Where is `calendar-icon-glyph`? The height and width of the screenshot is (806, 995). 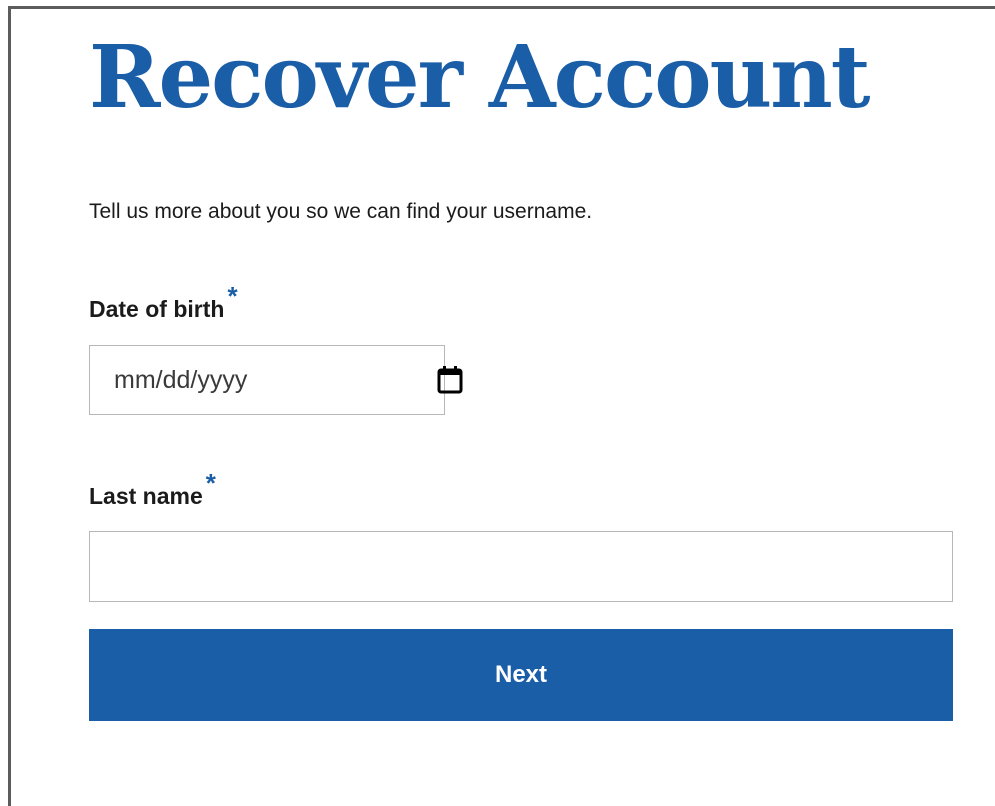
calendar-icon-glyph is located at coordinates (450, 380).